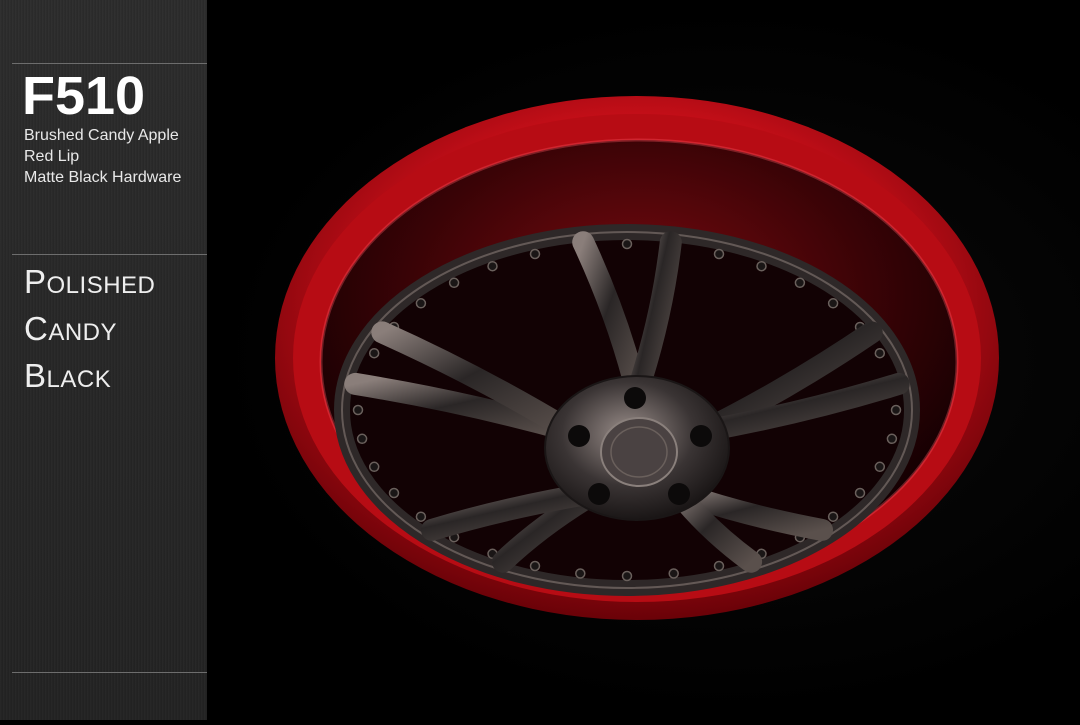 This screenshot has height=725, width=1080. I want to click on center-cap, so click(639, 452).